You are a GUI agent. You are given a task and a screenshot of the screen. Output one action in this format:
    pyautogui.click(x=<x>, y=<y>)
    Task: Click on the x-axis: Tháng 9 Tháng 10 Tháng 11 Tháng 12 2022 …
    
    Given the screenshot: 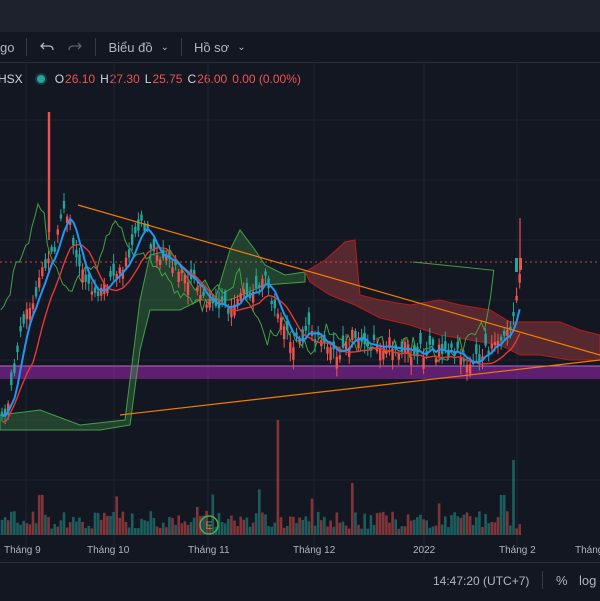 What is the action you would take?
    pyautogui.click(x=302, y=550)
    